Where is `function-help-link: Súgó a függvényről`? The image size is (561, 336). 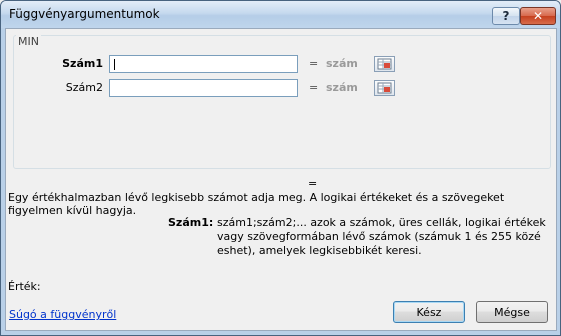 function-help-link: Súgó a függvényről is located at coordinates (62, 314).